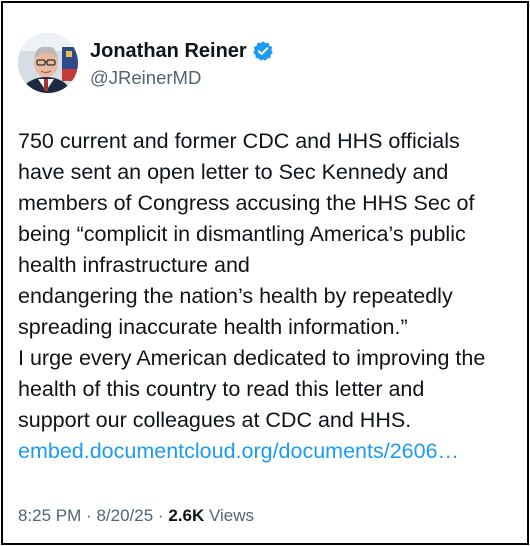  Describe the element at coordinates (215, 420) in the screenshot. I see `tweet-text-line: support our colleagues at CDC and HHS.` at that location.